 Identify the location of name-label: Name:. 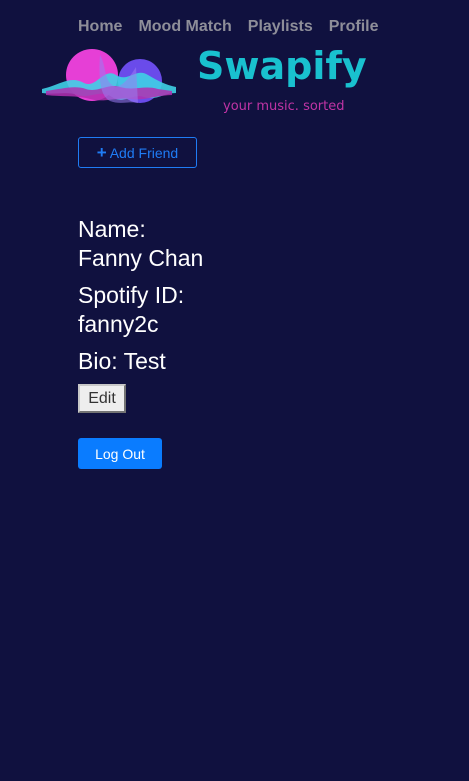
(112, 229).